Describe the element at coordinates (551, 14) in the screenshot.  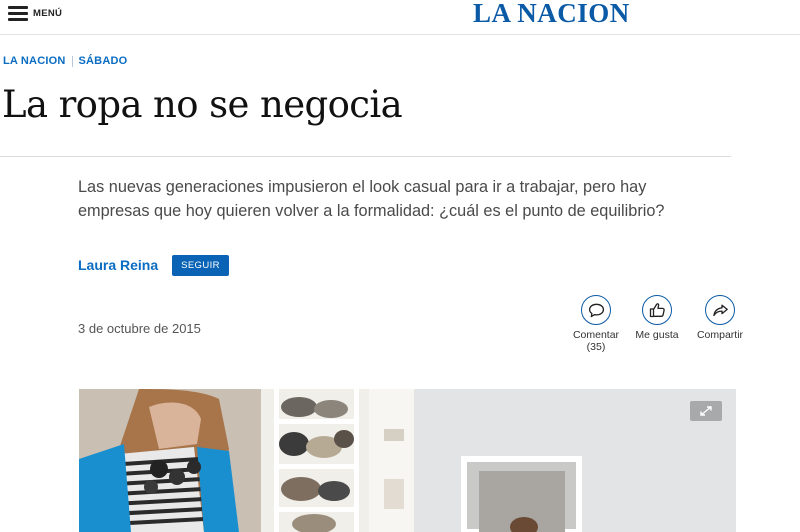
I see `site-logo: LA NACION` at that location.